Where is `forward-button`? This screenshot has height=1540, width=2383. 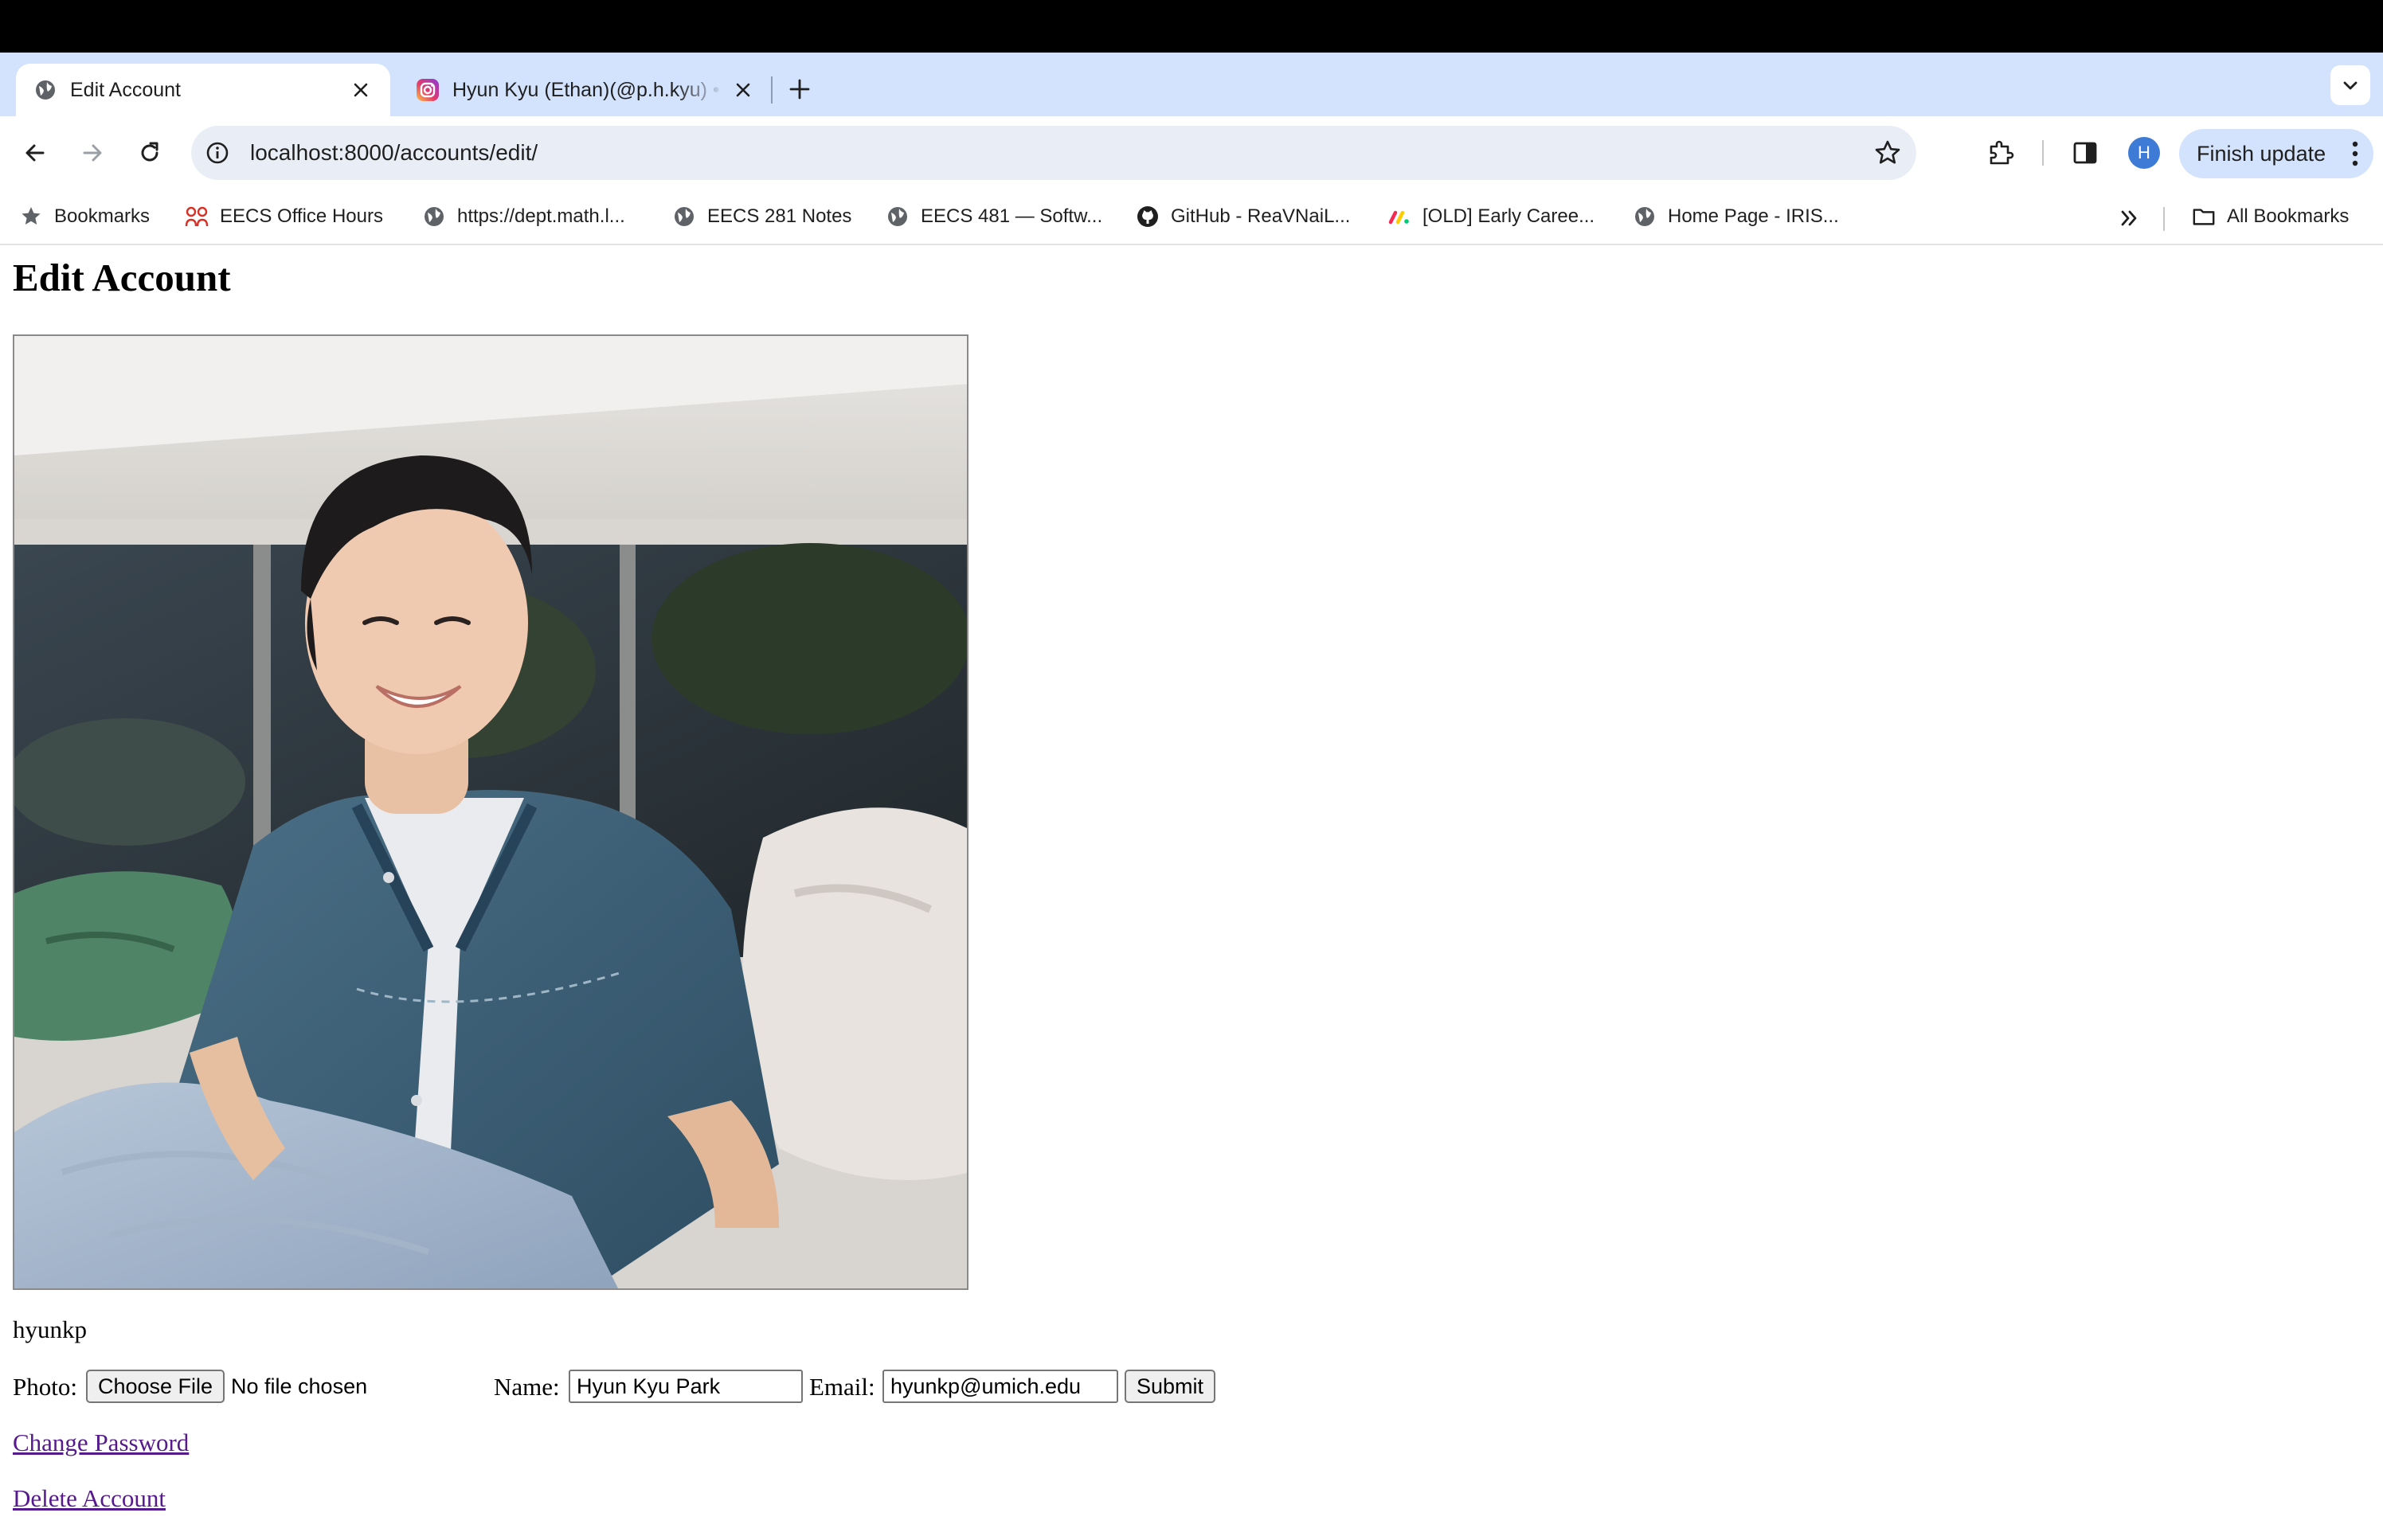
forward-button is located at coordinates (92, 153).